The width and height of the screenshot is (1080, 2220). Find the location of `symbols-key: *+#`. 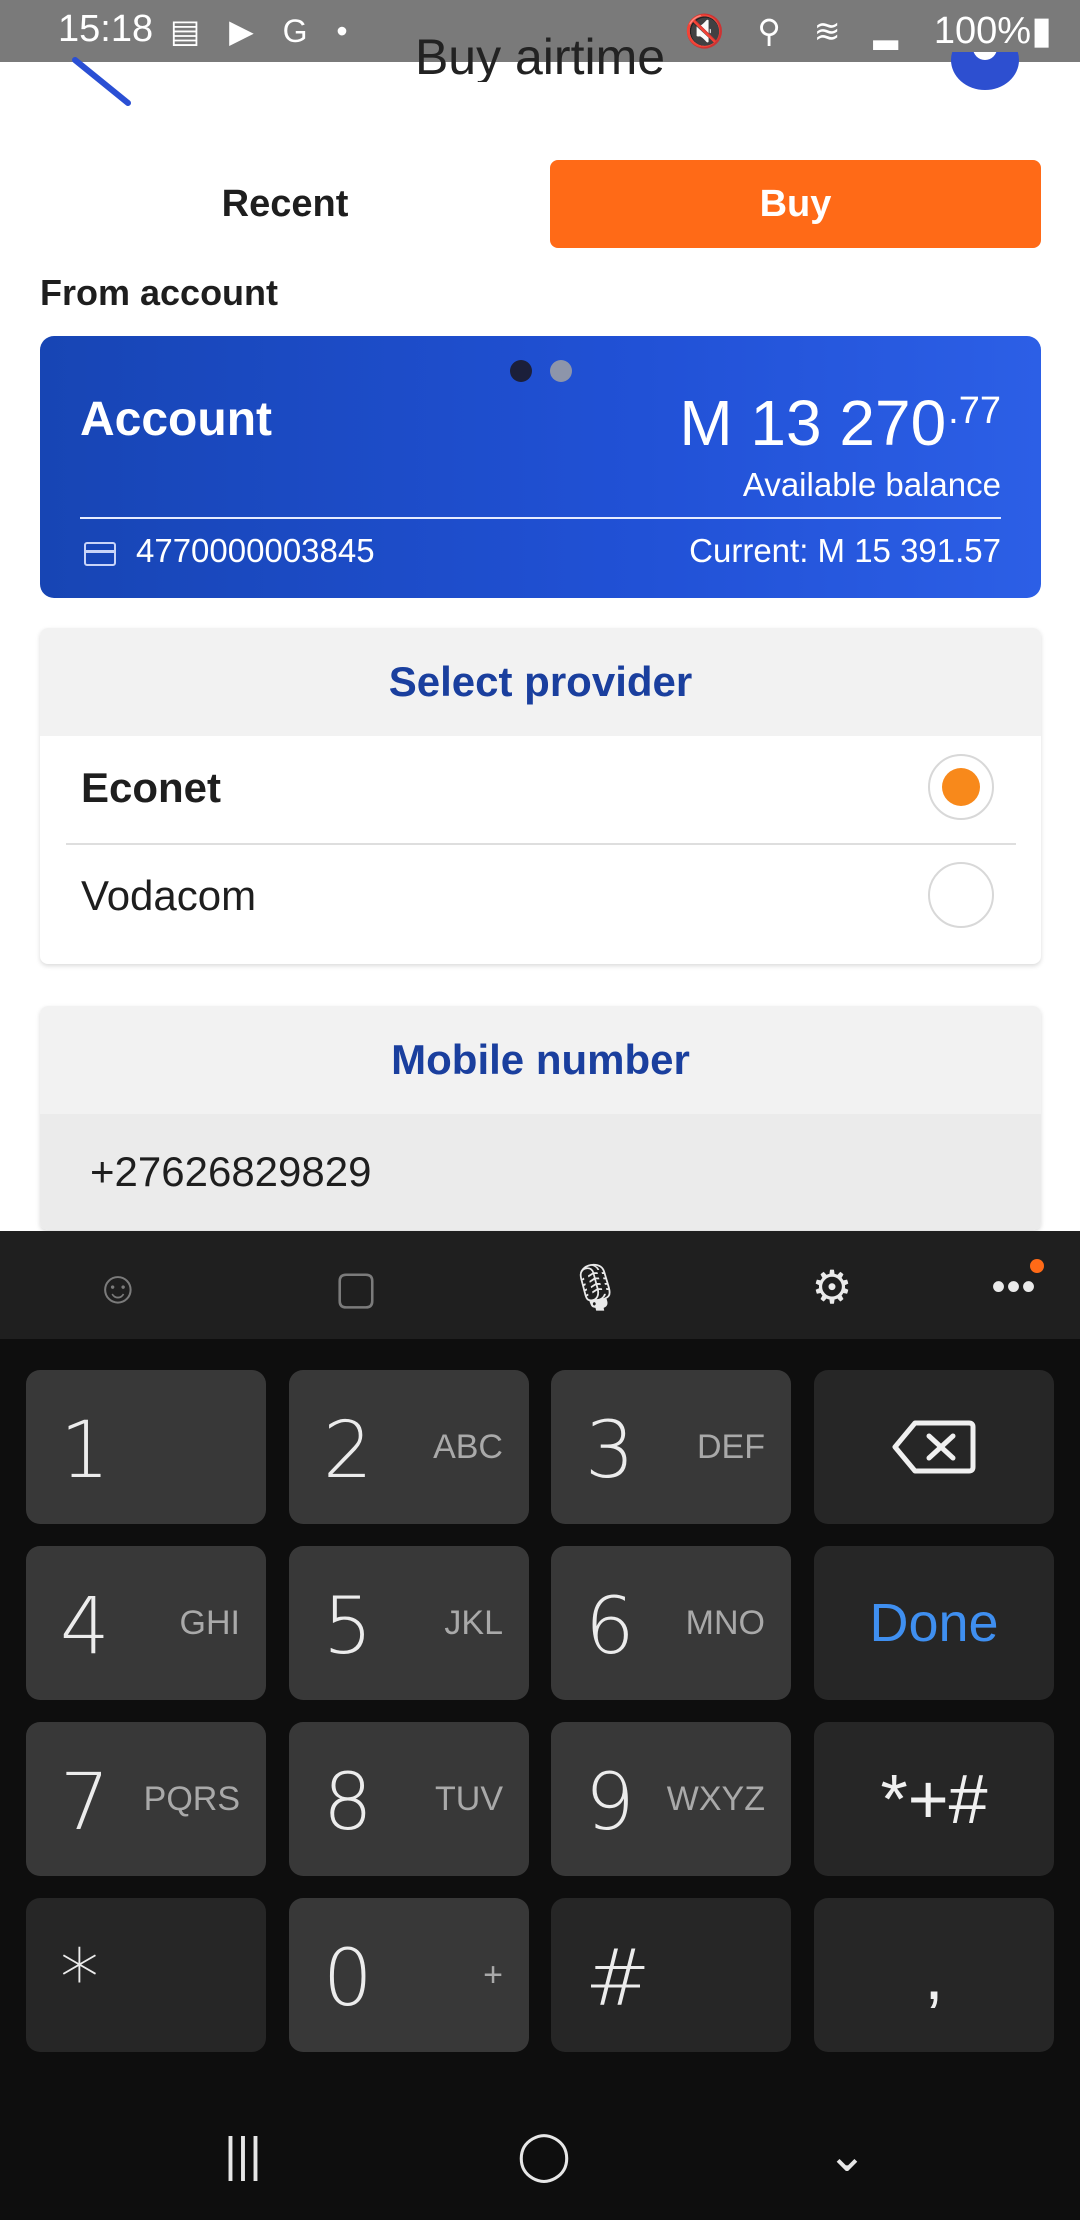

symbols-key: *+# is located at coordinates (934, 1799).